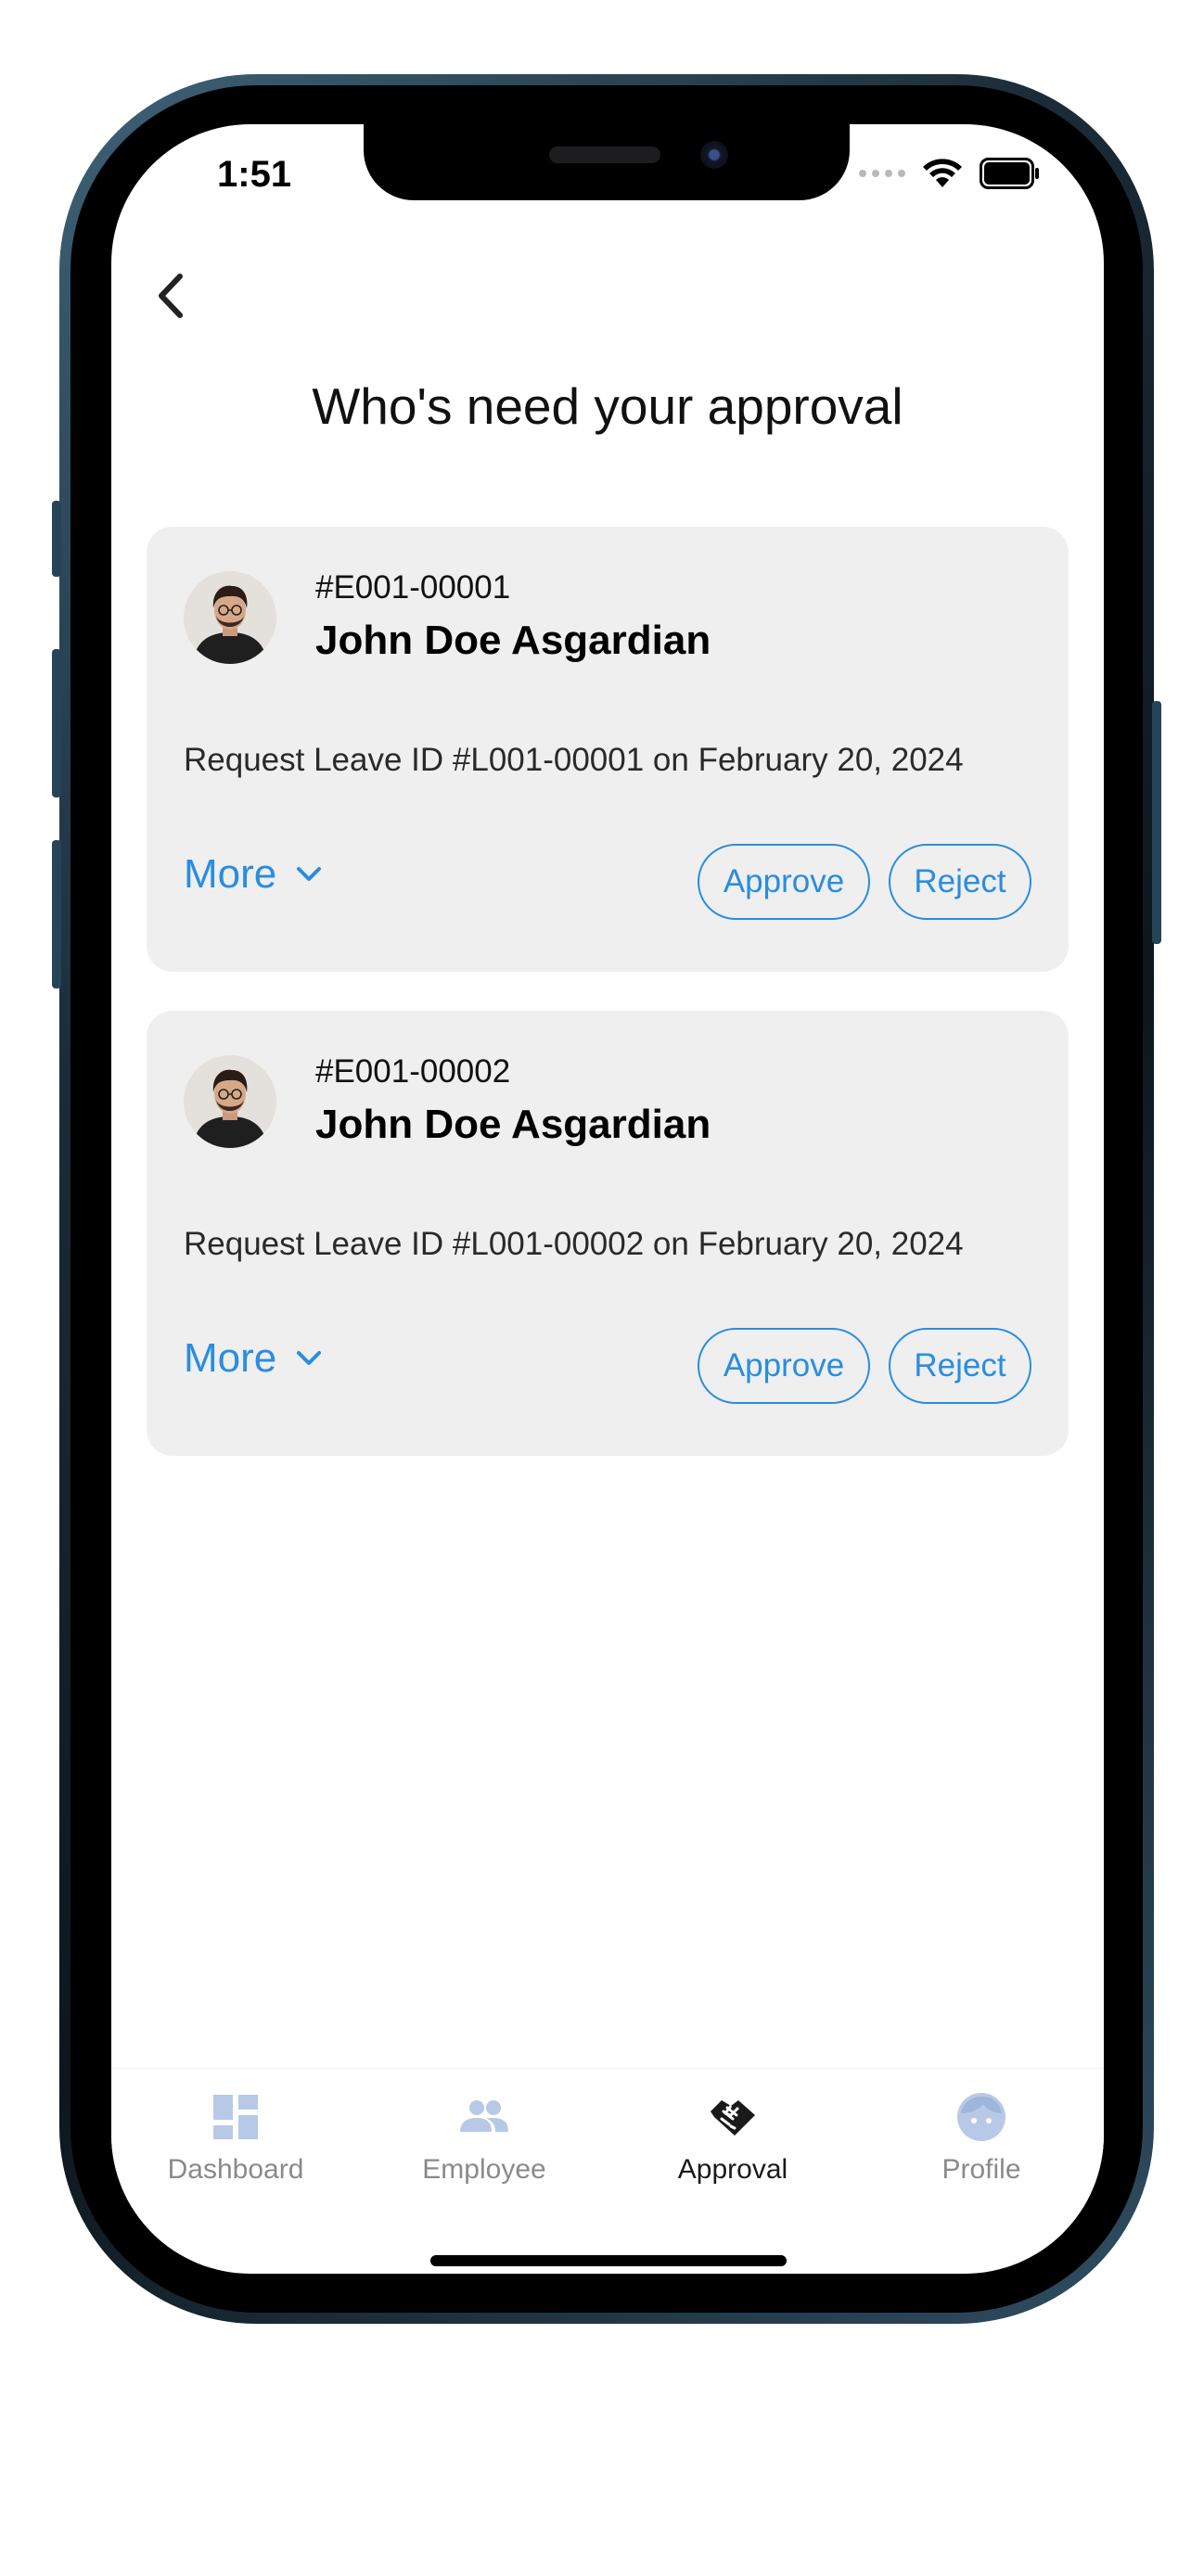 This screenshot has height=2576, width=1191. I want to click on tab-label: Employee, so click(484, 2169).